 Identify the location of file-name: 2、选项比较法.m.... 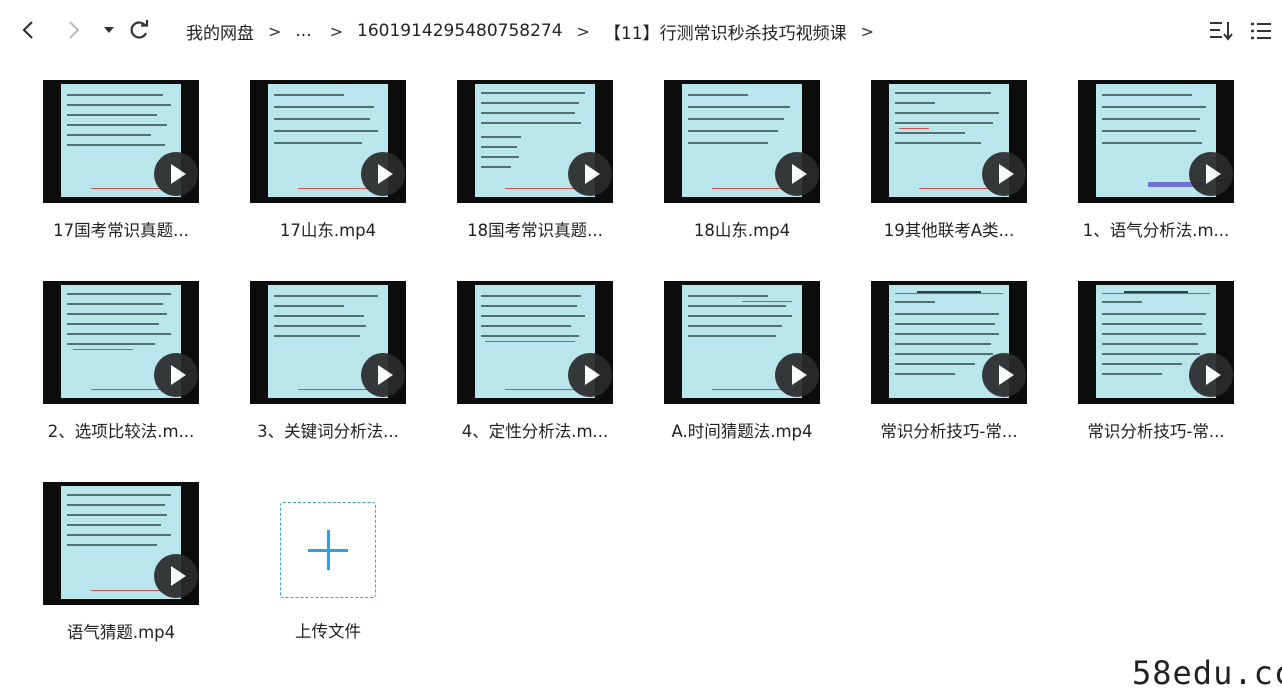
(121, 431).